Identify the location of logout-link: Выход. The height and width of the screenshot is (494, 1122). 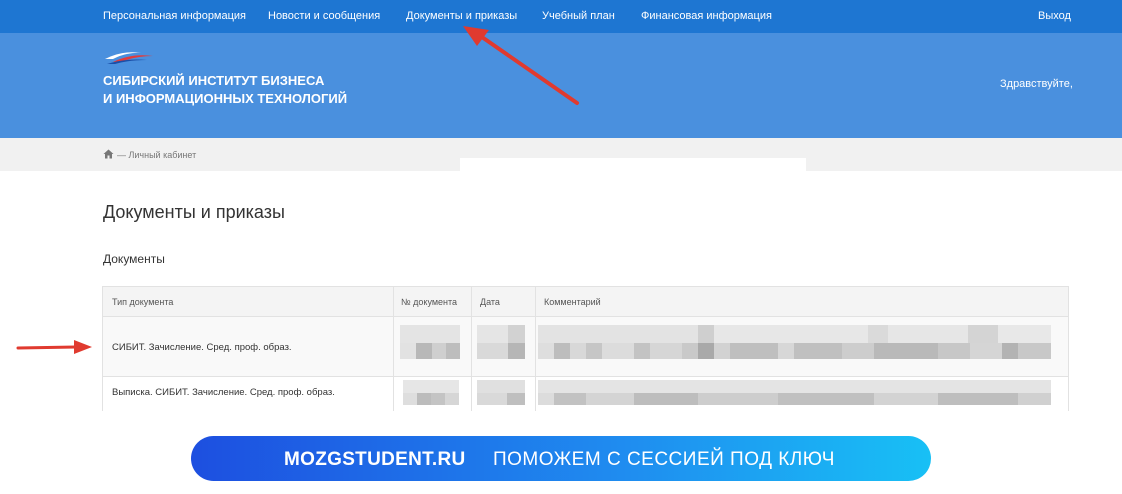
(1054, 16).